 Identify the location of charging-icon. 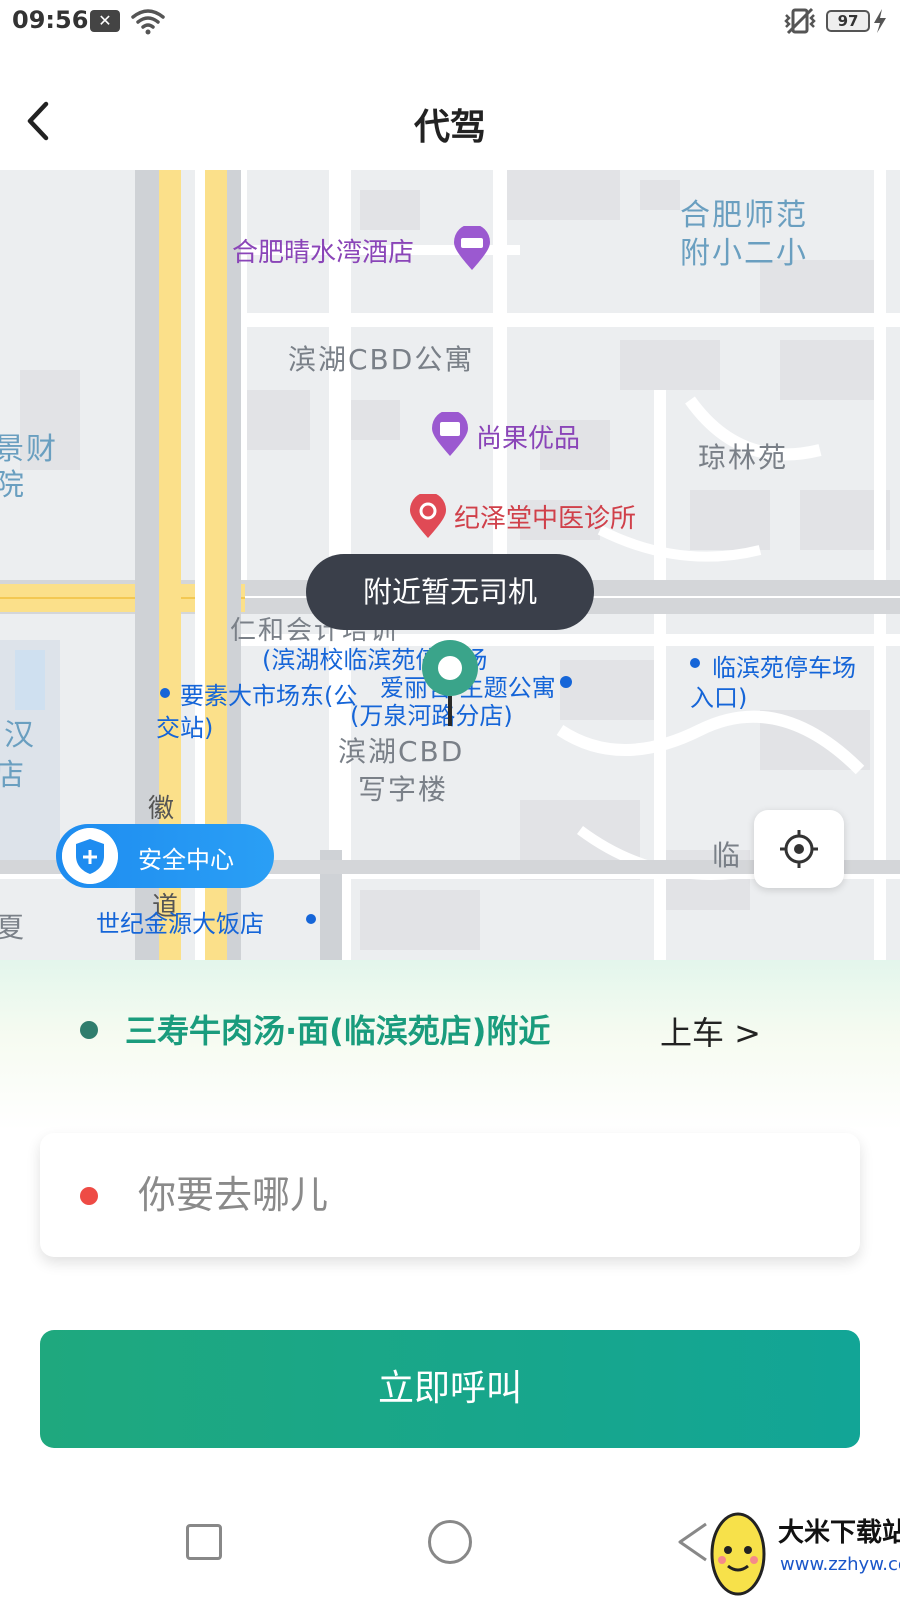
(880, 21).